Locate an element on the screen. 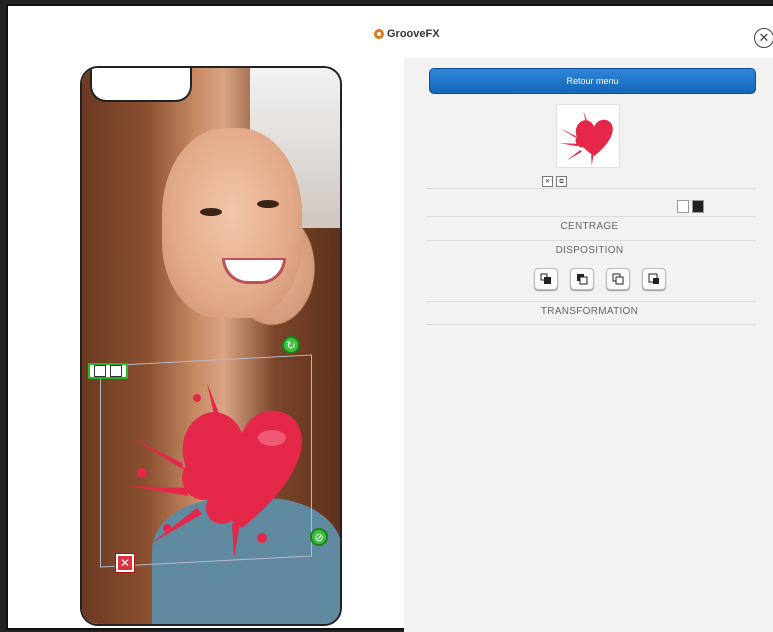 The image size is (773, 632). send-backward-button is located at coordinates (618, 279).